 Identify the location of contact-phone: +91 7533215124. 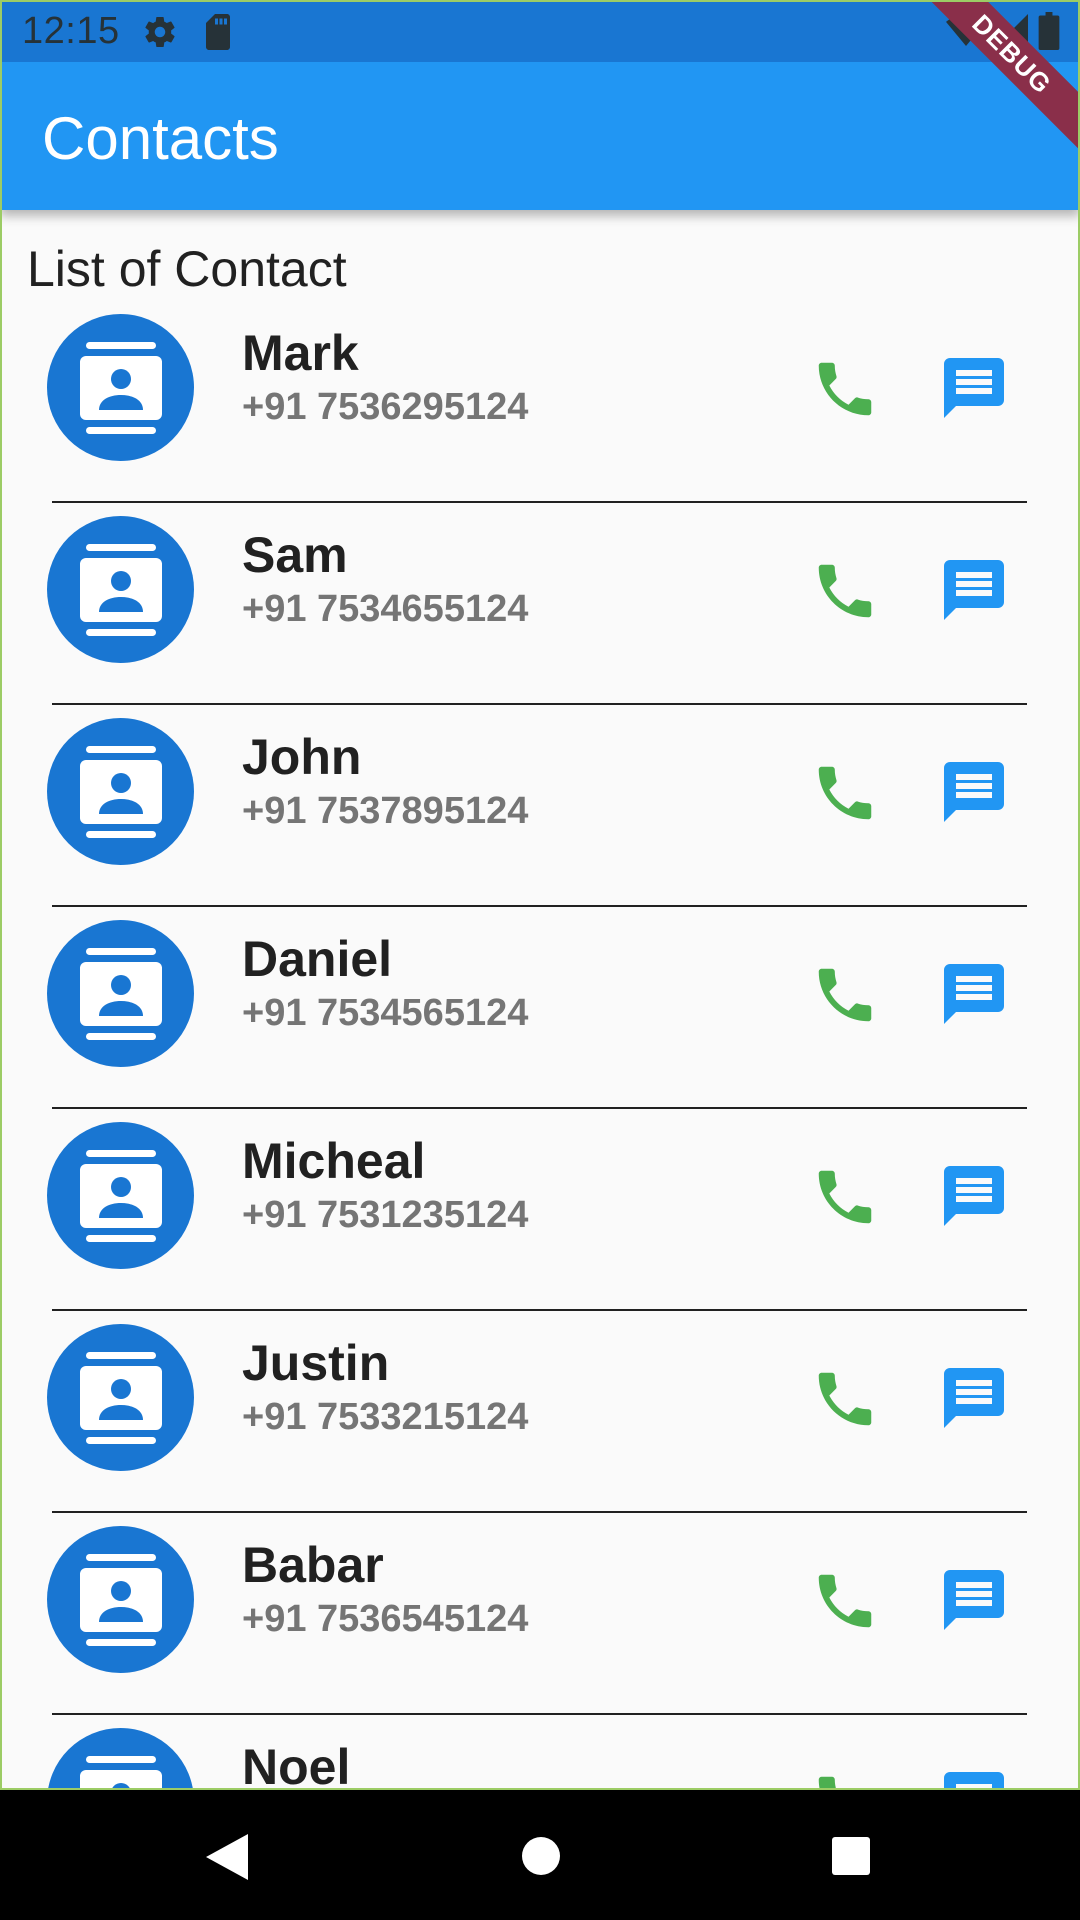
(385, 1417).